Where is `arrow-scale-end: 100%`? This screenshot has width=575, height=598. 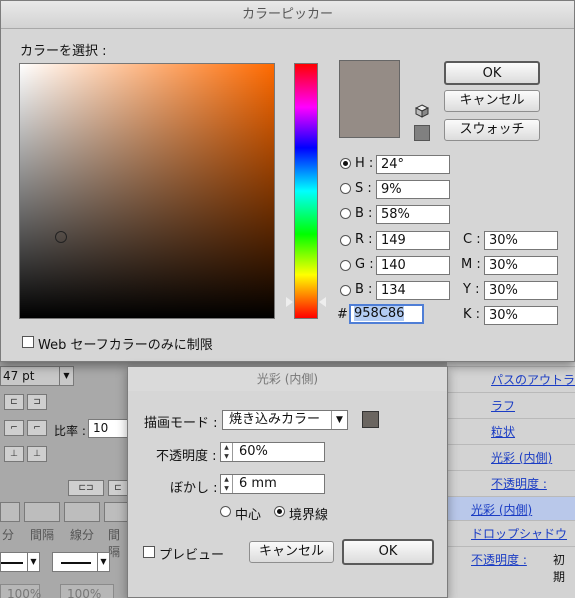
arrow-scale-end: 100% is located at coordinates (87, 591).